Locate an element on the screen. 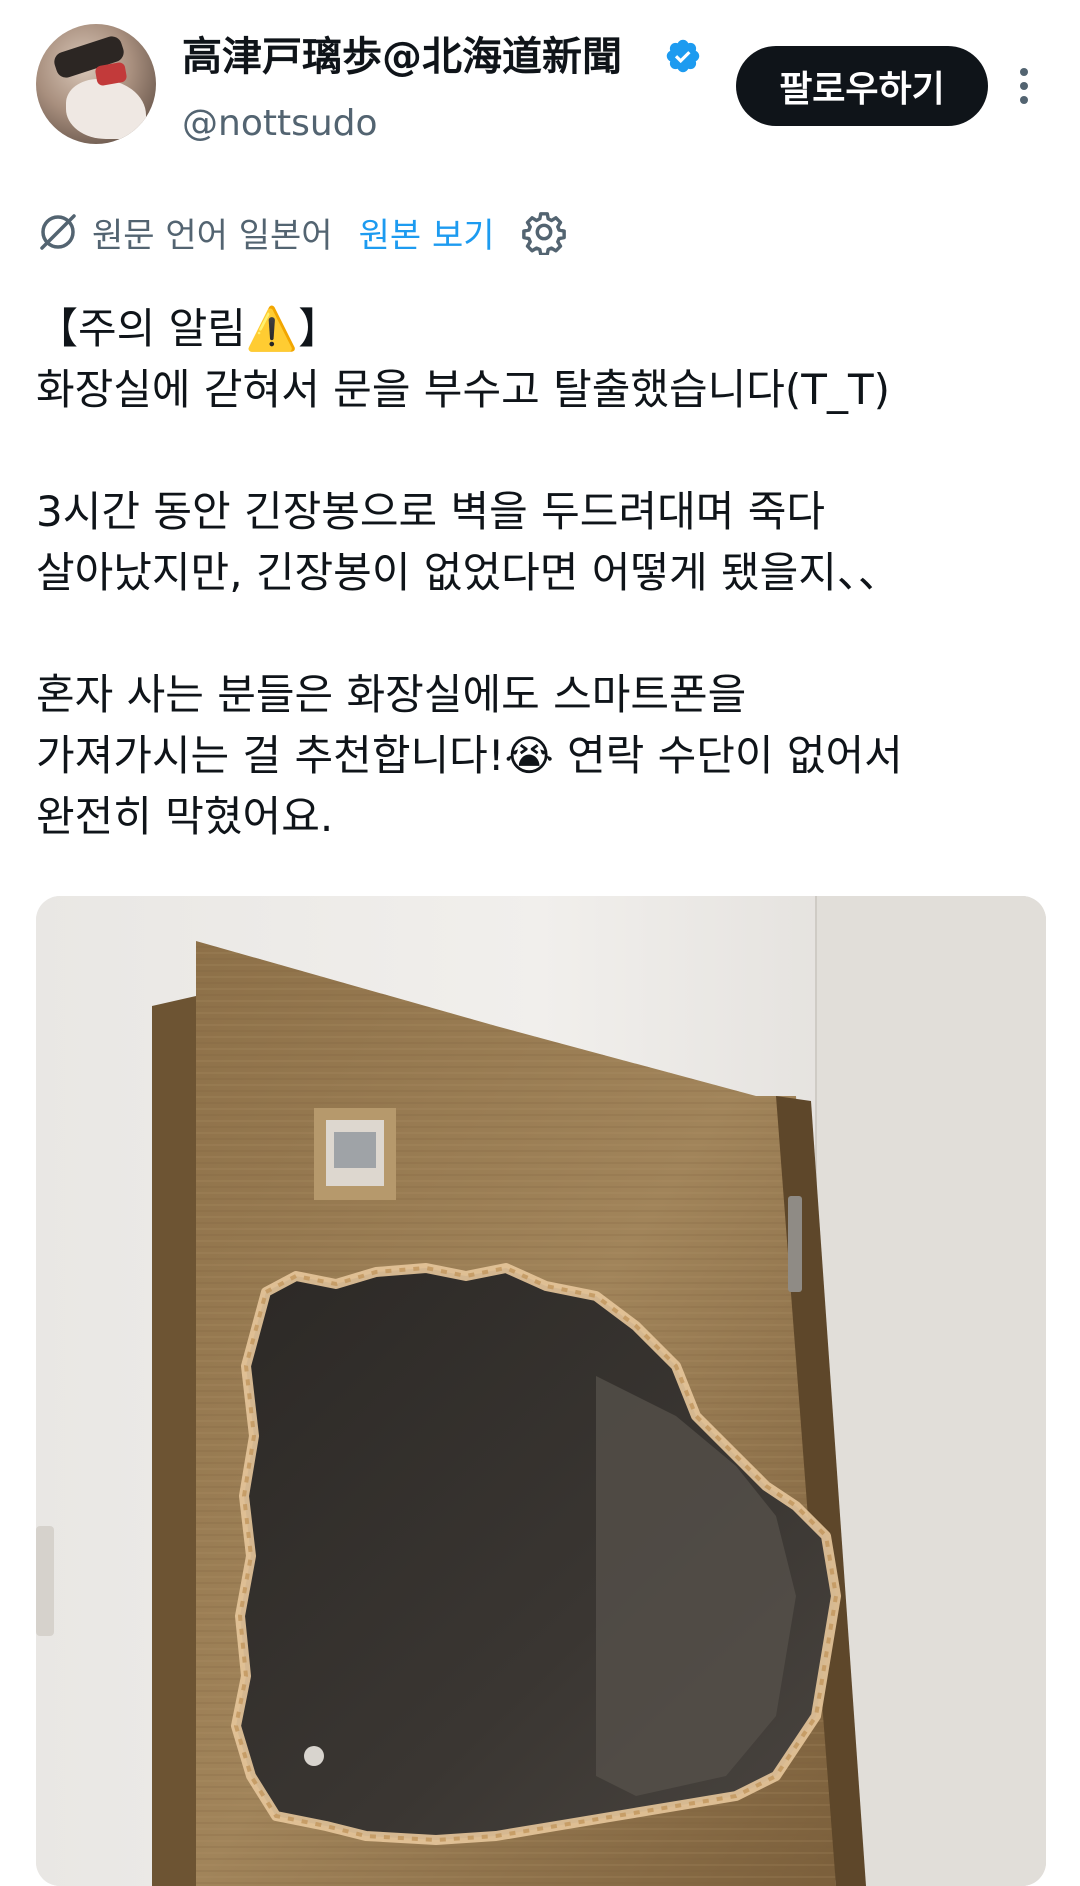  settings-gear-icon is located at coordinates (544, 232).